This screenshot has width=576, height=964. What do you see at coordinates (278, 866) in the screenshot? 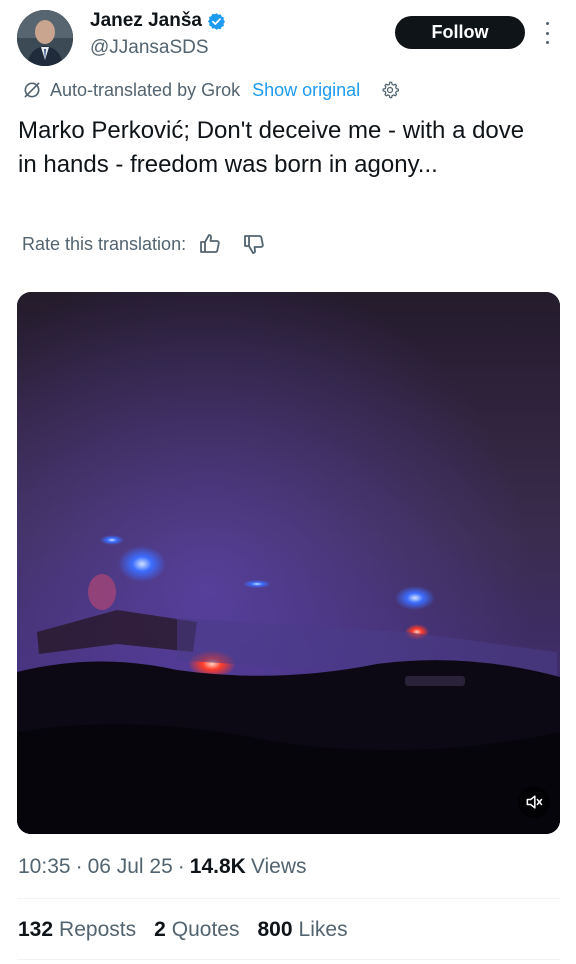
I see `views-label: Views` at bounding box center [278, 866].